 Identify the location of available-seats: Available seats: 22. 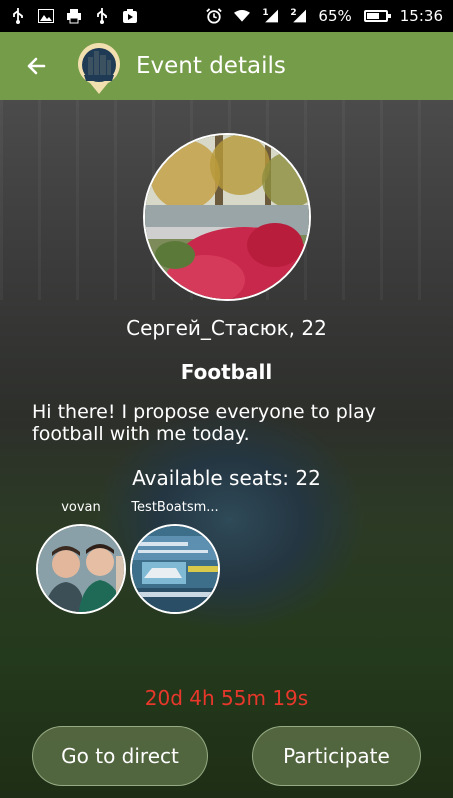
(226, 478).